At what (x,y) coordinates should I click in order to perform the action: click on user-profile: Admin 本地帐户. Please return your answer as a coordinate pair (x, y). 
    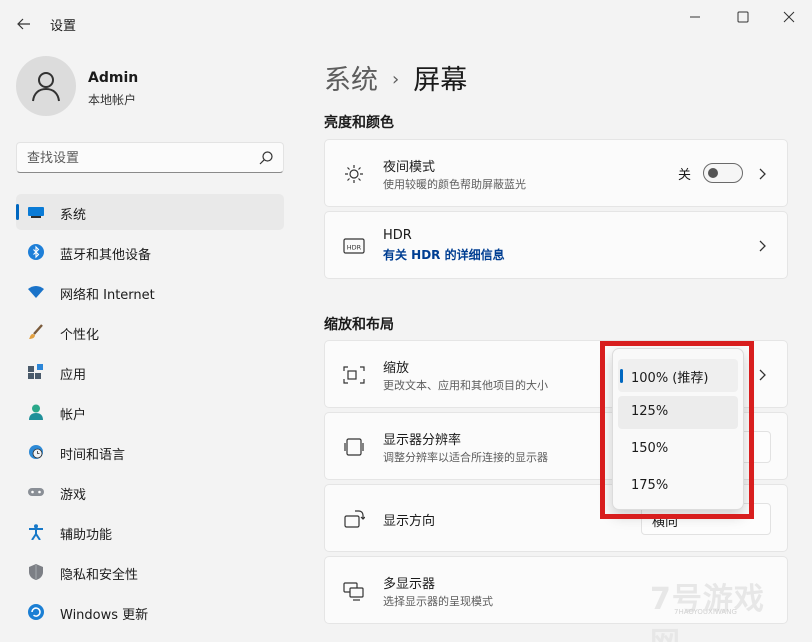
    Looking at the image, I should click on (156, 87).